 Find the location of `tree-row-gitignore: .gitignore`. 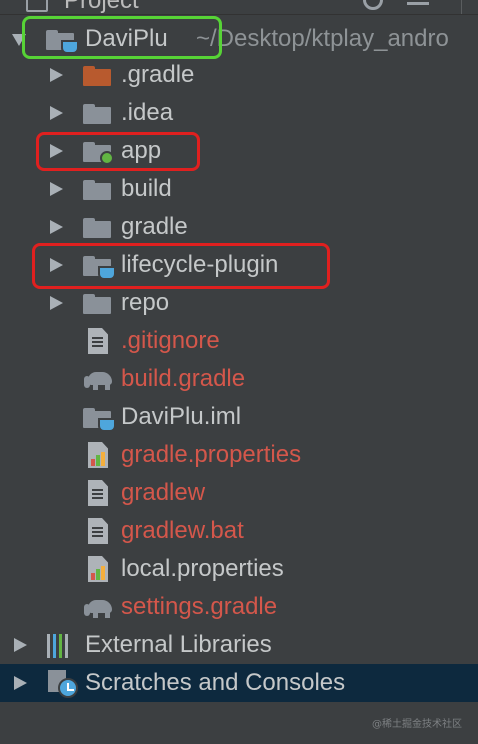

tree-row-gitignore: .gitignore is located at coordinates (239, 341).